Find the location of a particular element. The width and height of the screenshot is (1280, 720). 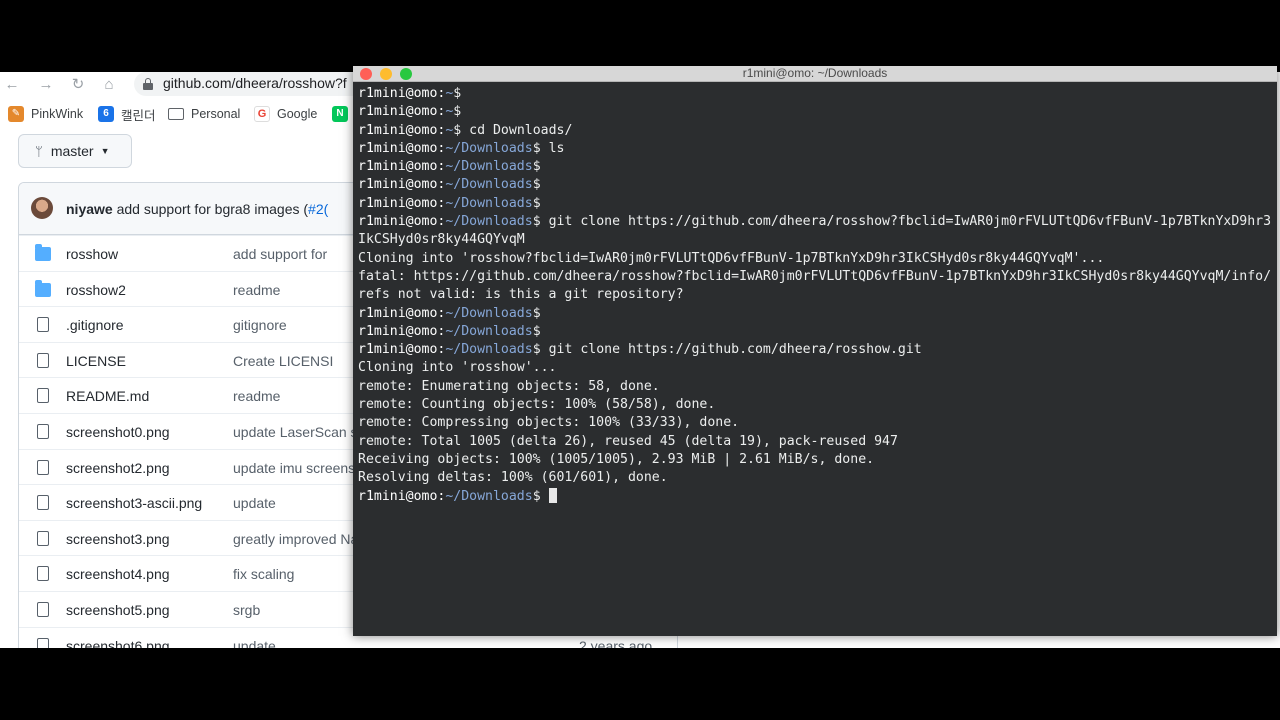

file-name-link: README.md is located at coordinates (107, 396).